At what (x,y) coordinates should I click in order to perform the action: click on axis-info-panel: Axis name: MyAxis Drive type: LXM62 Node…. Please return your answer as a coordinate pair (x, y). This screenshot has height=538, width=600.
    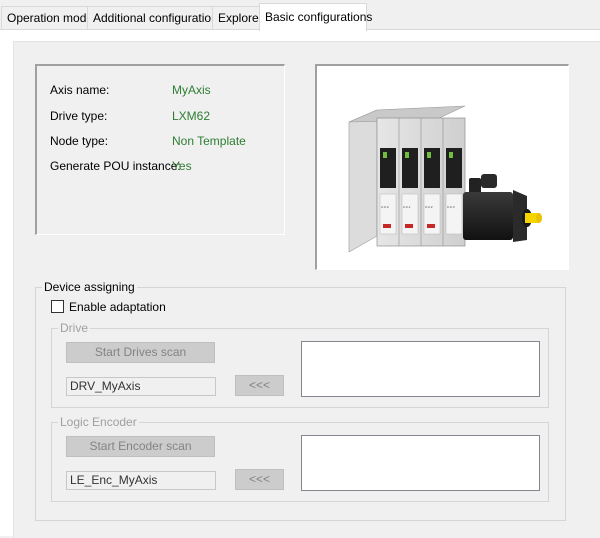
    Looking at the image, I should click on (160, 149).